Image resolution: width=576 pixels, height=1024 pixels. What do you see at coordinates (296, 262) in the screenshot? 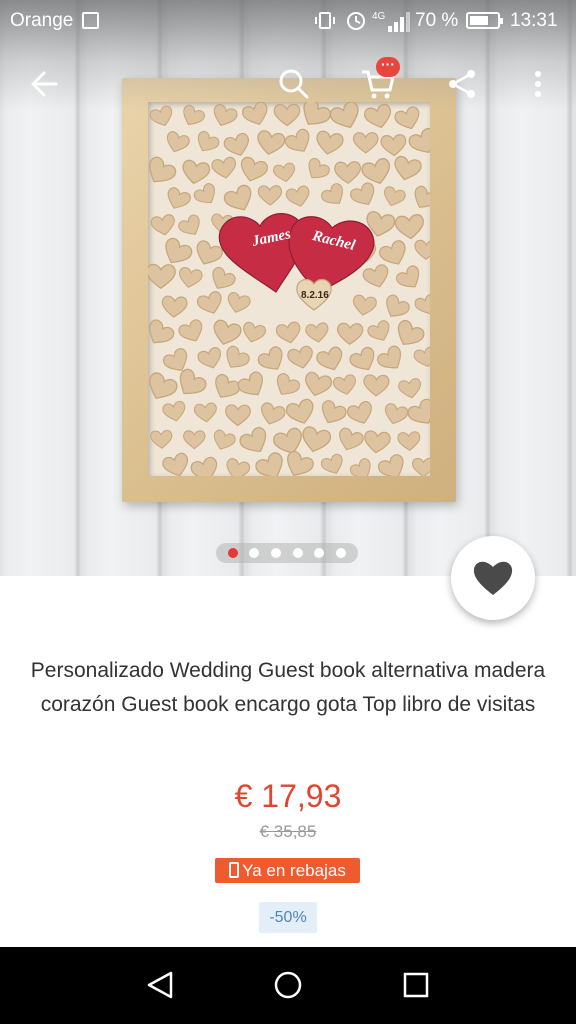
I see `couple-hearts` at bounding box center [296, 262].